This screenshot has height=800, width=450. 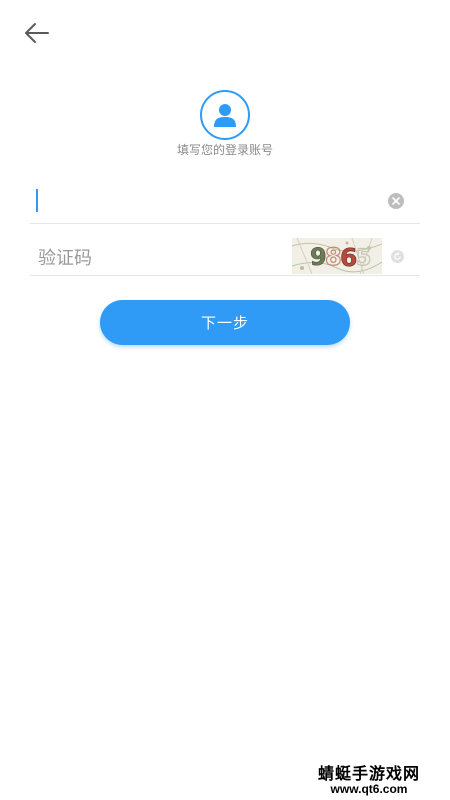 What do you see at coordinates (37, 200) in the screenshot?
I see `text-cursor` at bounding box center [37, 200].